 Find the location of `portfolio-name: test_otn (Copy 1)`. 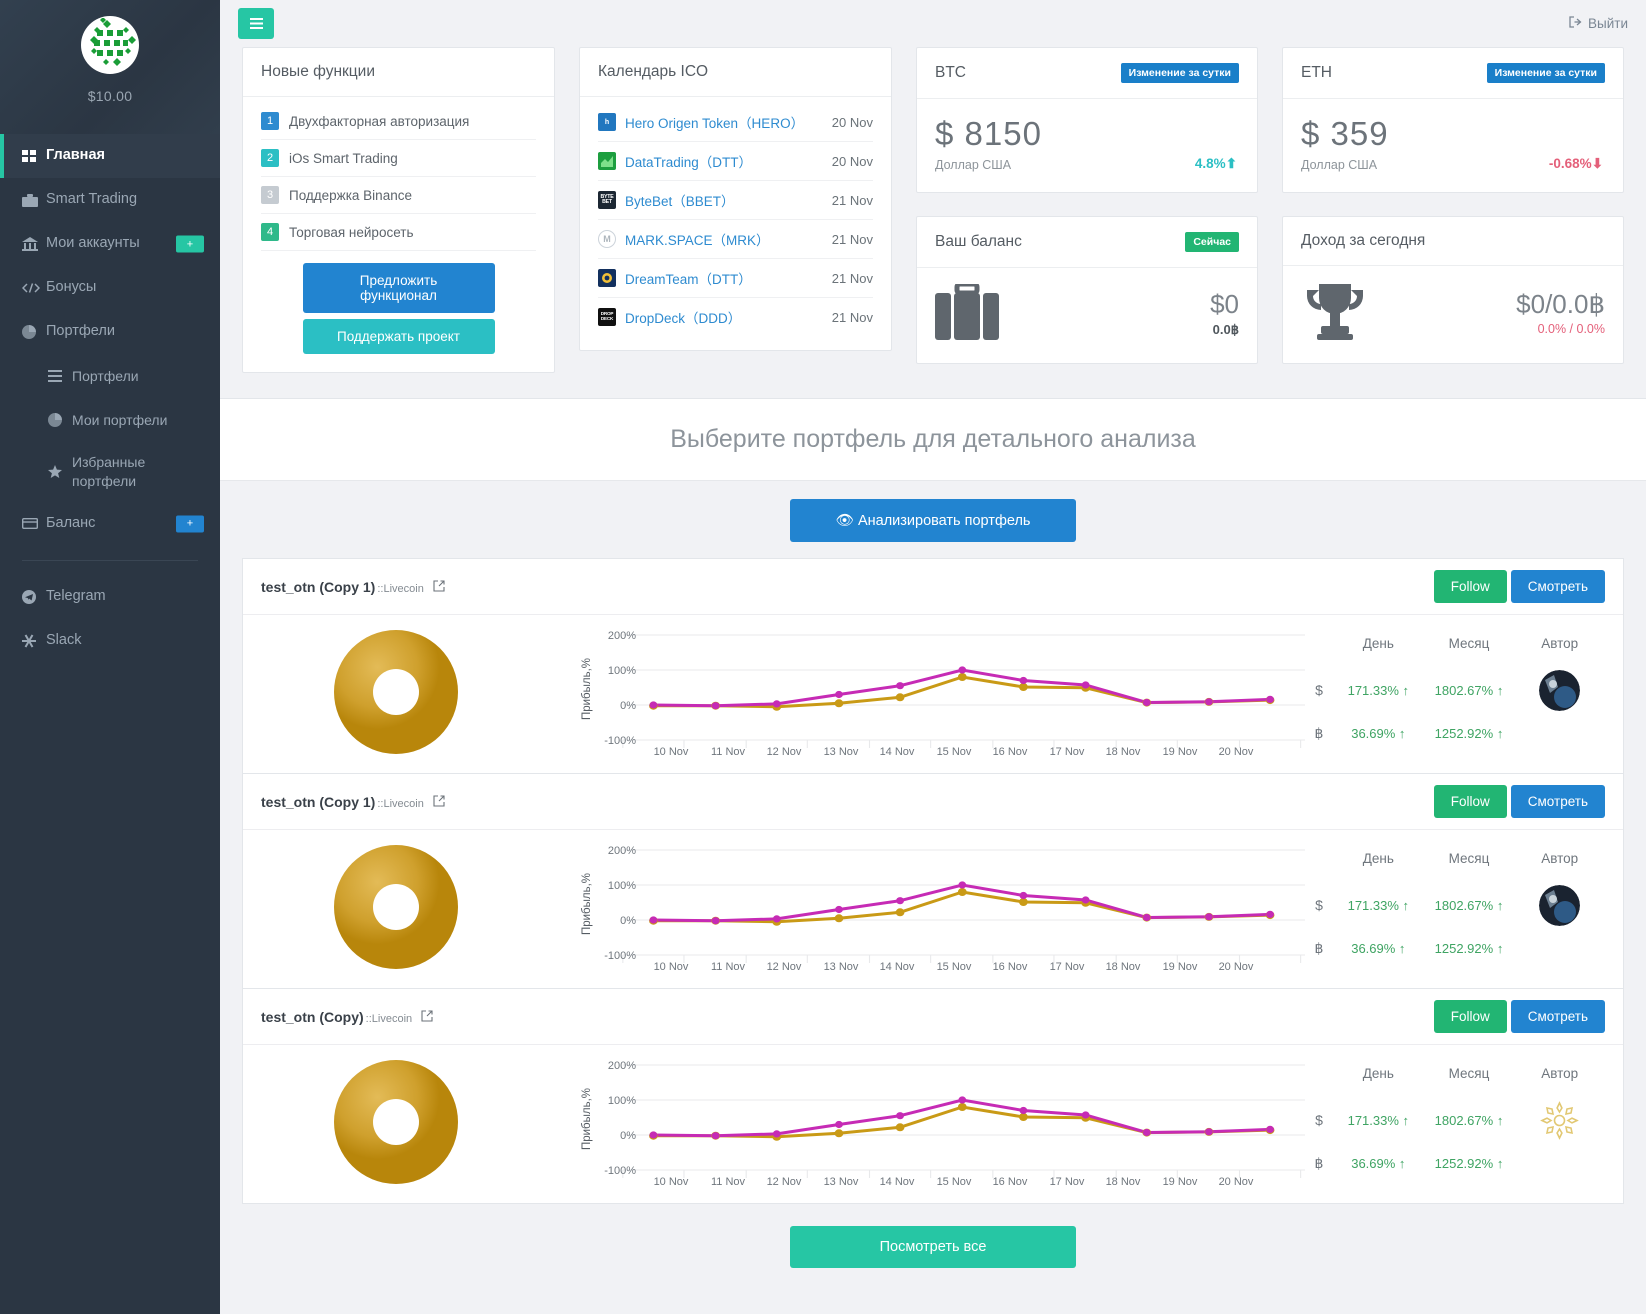

portfolio-name: test_otn (Copy 1) is located at coordinates (318, 801).